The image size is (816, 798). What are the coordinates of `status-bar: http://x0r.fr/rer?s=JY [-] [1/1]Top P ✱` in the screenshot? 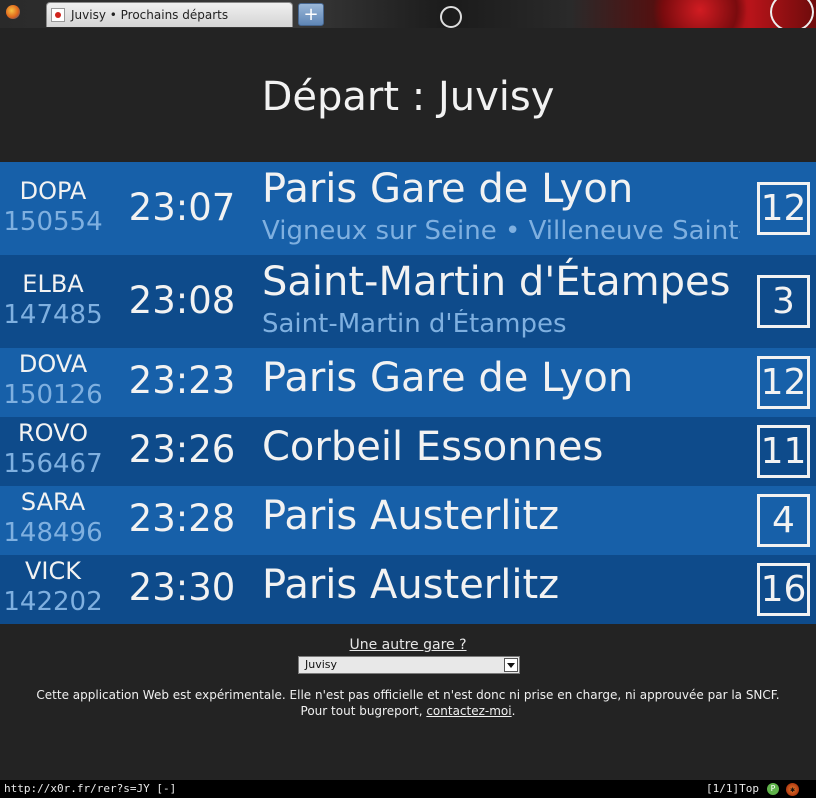 It's located at (408, 789).